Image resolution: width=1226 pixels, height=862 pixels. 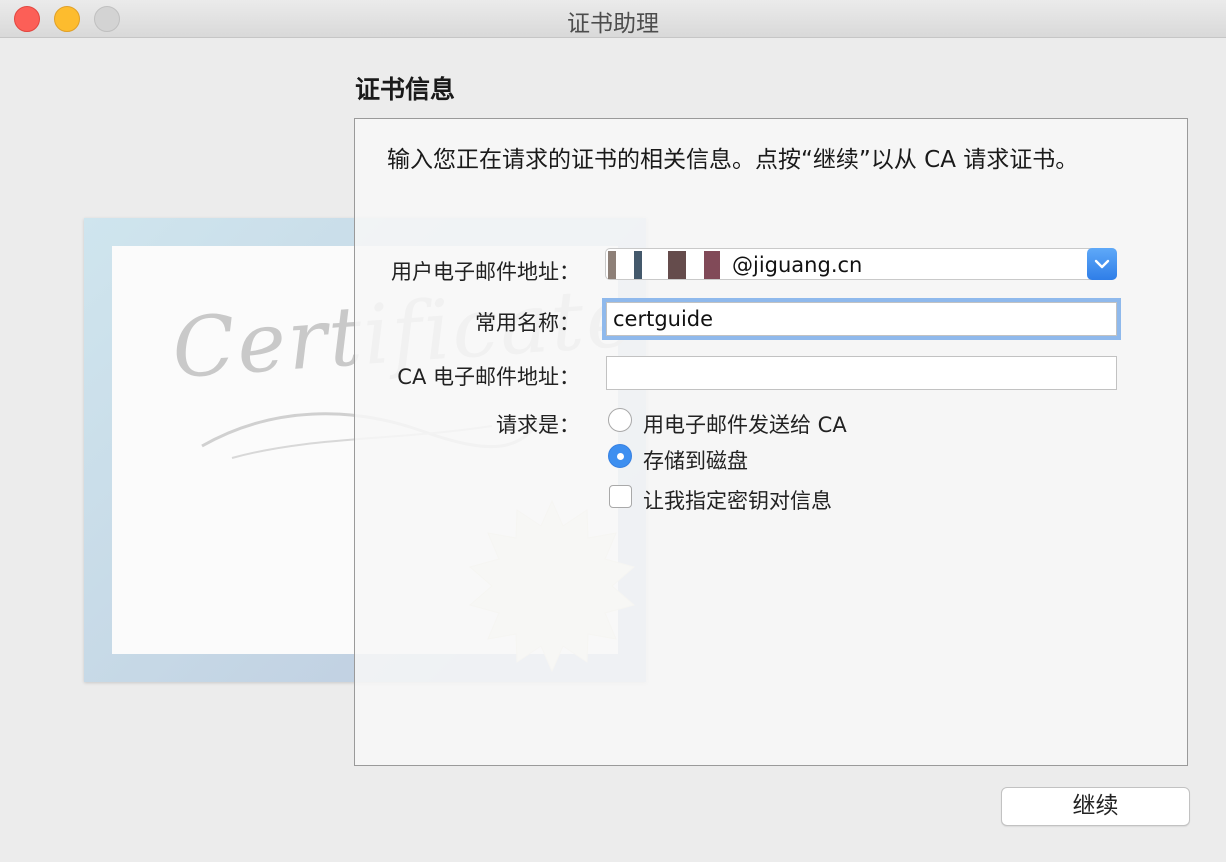 I want to click on common-name-label: 常用名称：, so click(x=527, y=323).